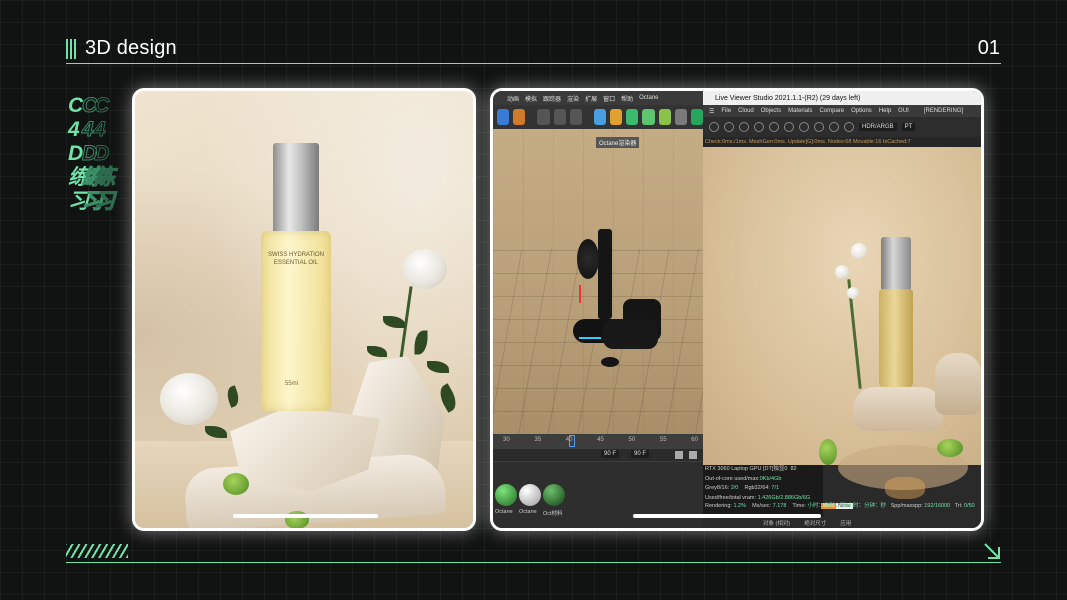 The image size is (1067, 600). Describe the element at coordinates (609, 98) in the screenshot. I see `c4d-menu-window: 窗口` at that location.